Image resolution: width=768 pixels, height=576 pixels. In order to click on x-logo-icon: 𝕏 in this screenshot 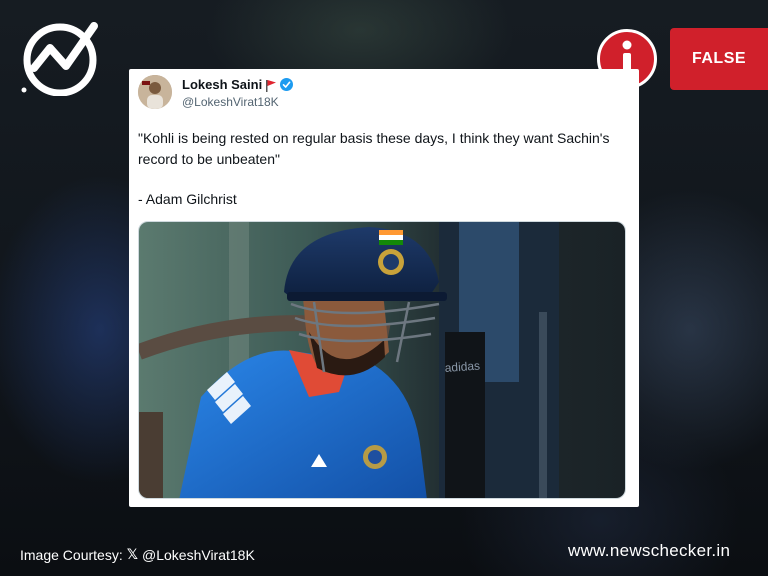, I will do `click(132, 554)`.